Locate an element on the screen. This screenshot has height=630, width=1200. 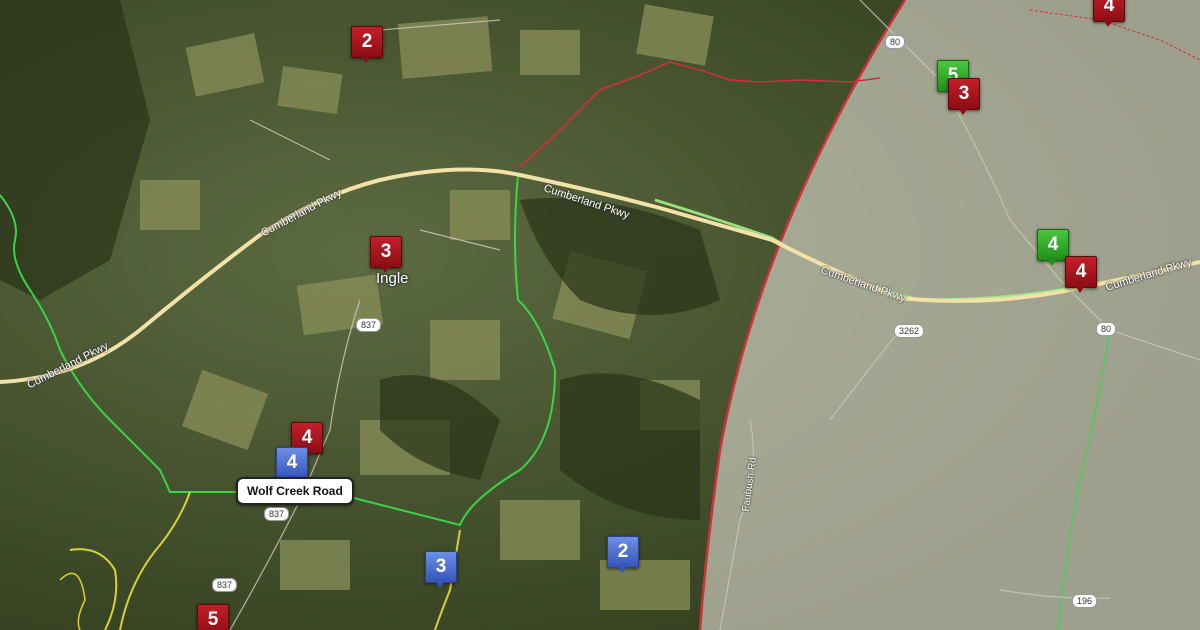
route-shield: 196 is located at coordinates (1085, 601).